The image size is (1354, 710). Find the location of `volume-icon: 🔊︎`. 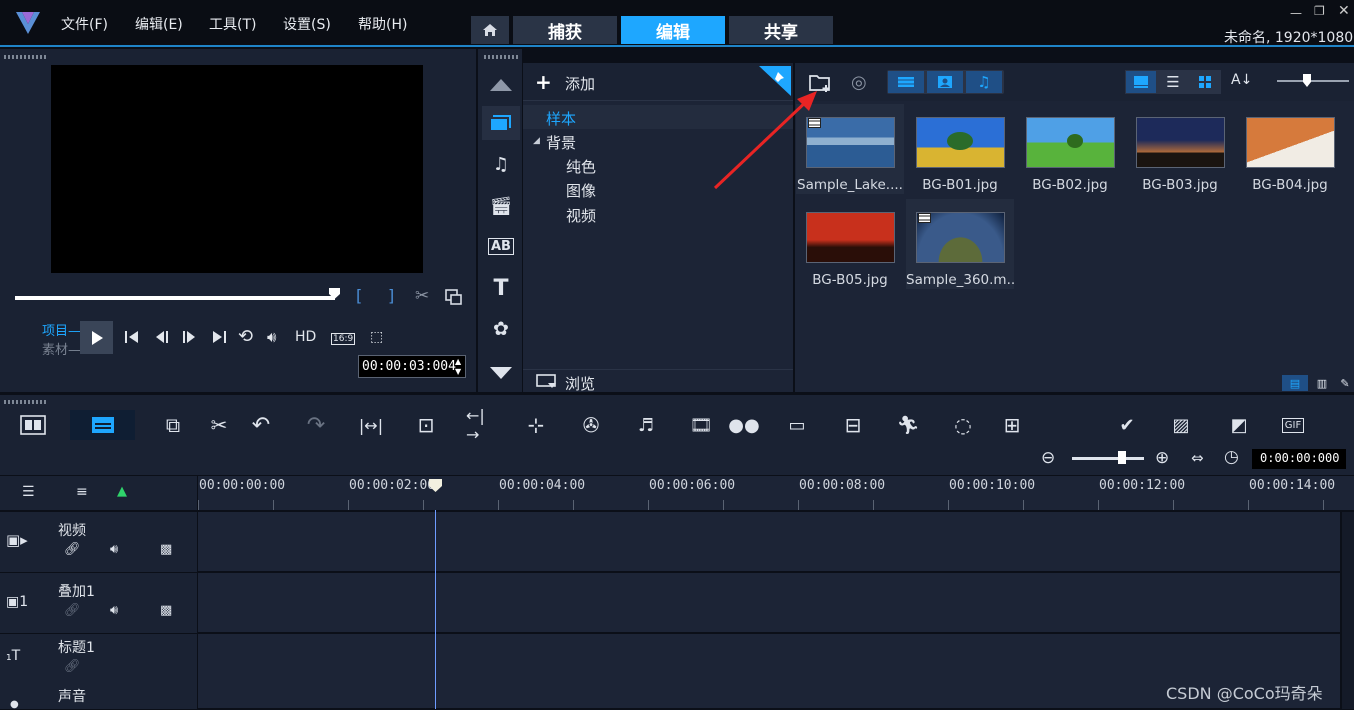

volume-icon: 🔊︎ is located at coordinates (271, 337).